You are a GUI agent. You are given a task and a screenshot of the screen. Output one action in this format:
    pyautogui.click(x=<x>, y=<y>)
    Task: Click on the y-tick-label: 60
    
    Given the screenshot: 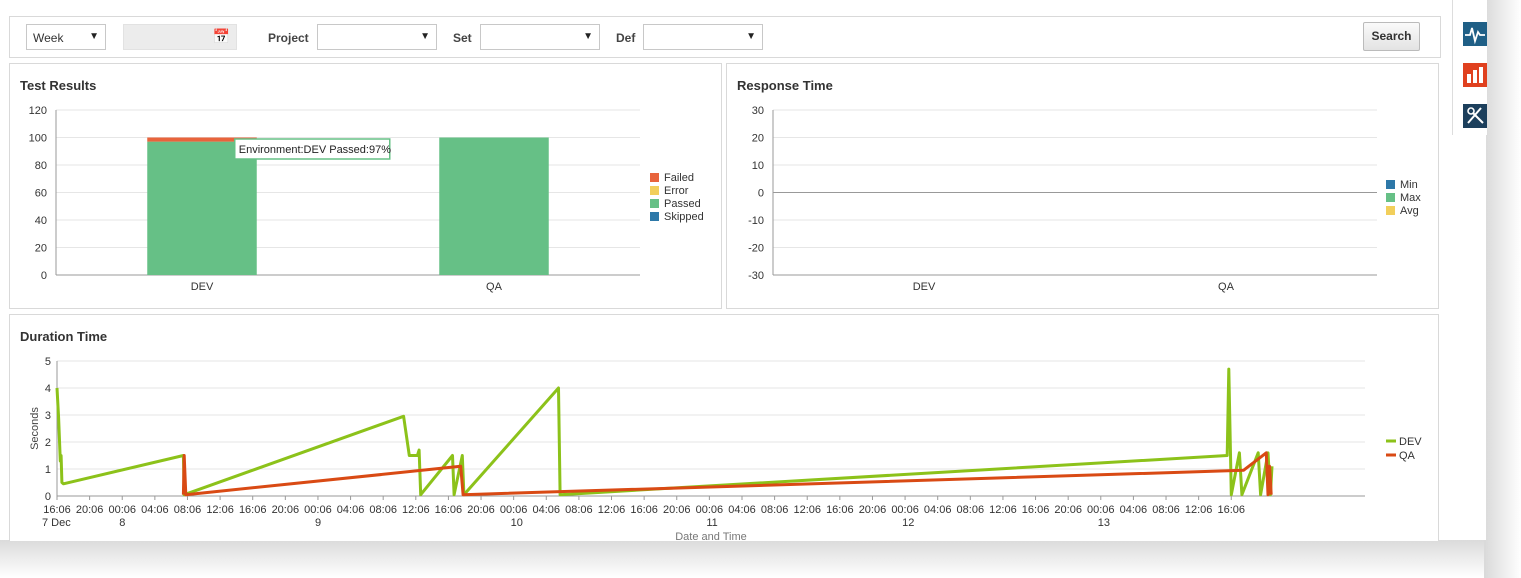 What is the action you would take?
    pyautogui.click(x=41, y=194)
    